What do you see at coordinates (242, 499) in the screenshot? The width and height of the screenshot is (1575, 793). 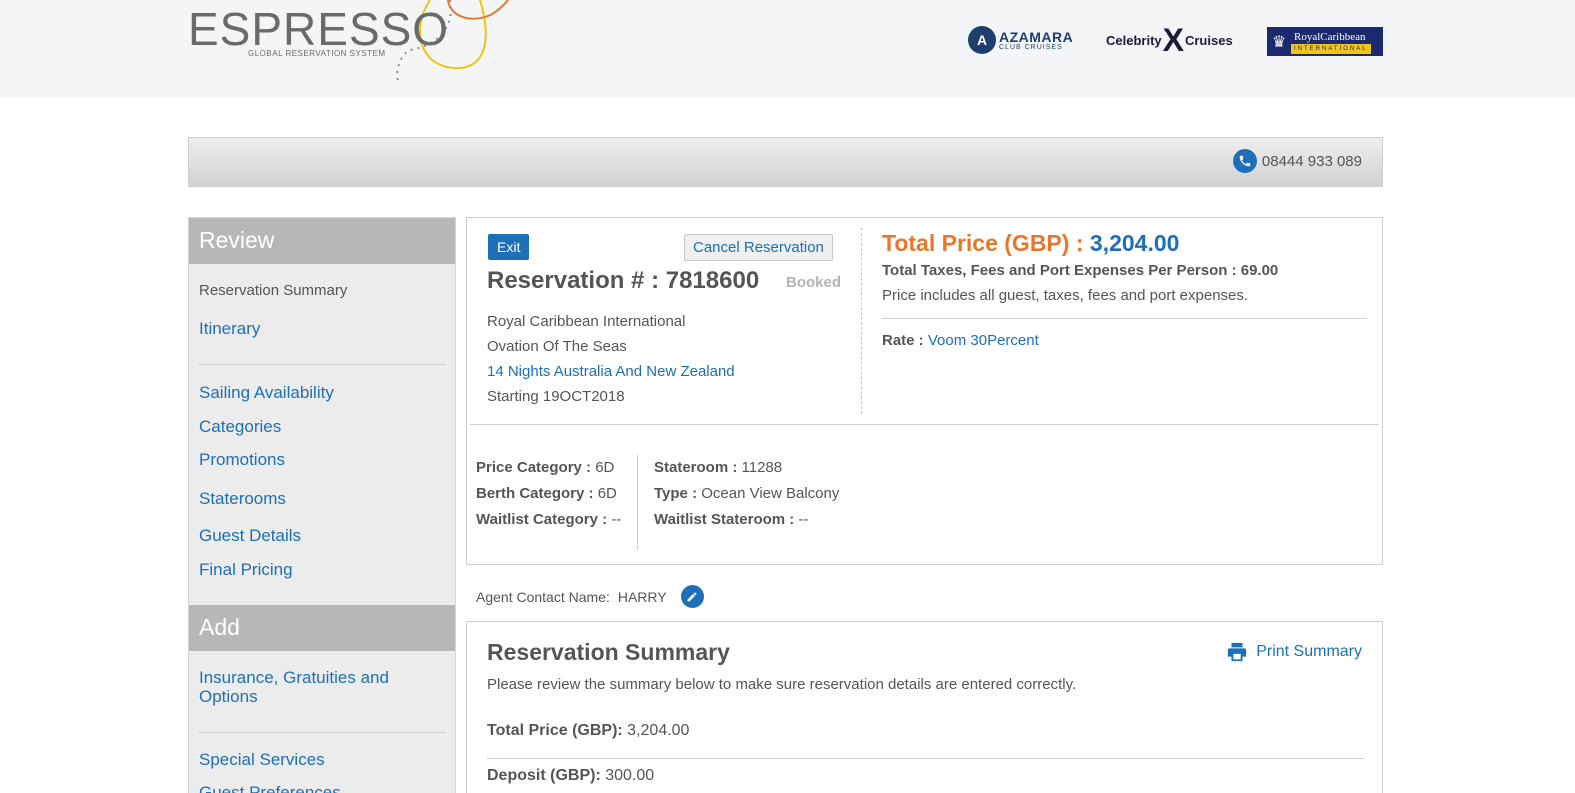 I see `sidebar-item-staterooms: Staterooms` at bounding box center [242, 499].